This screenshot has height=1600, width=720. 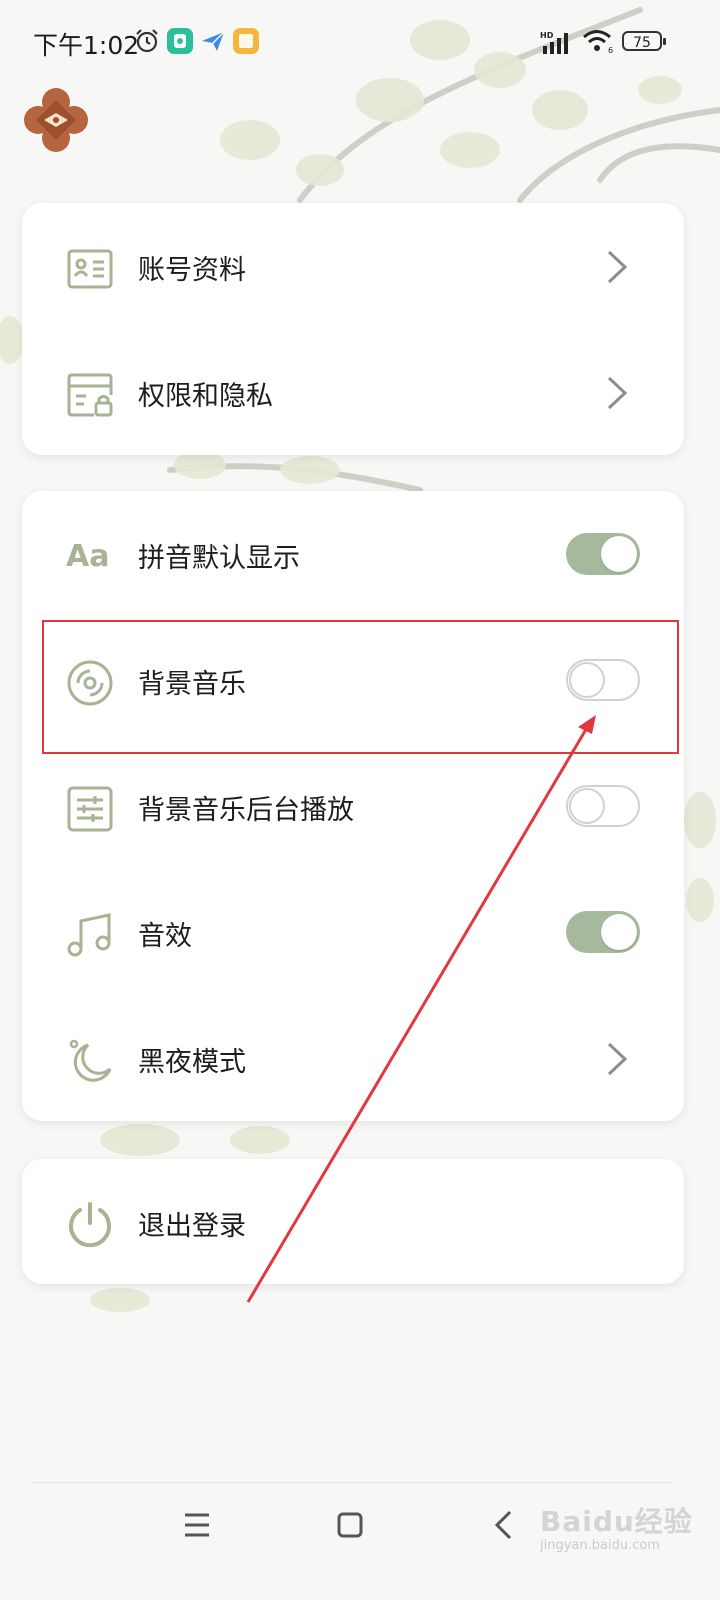 What do you see at coordinates (603, 806) in the screenshot?
I see `background-playback-toggle` at bounding box center [603, 806].